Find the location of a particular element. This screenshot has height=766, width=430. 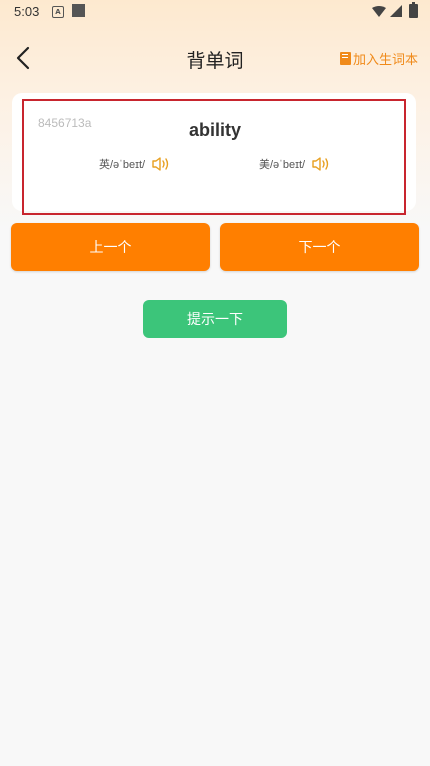

word-text: ability is located at coordinates (214, 130).